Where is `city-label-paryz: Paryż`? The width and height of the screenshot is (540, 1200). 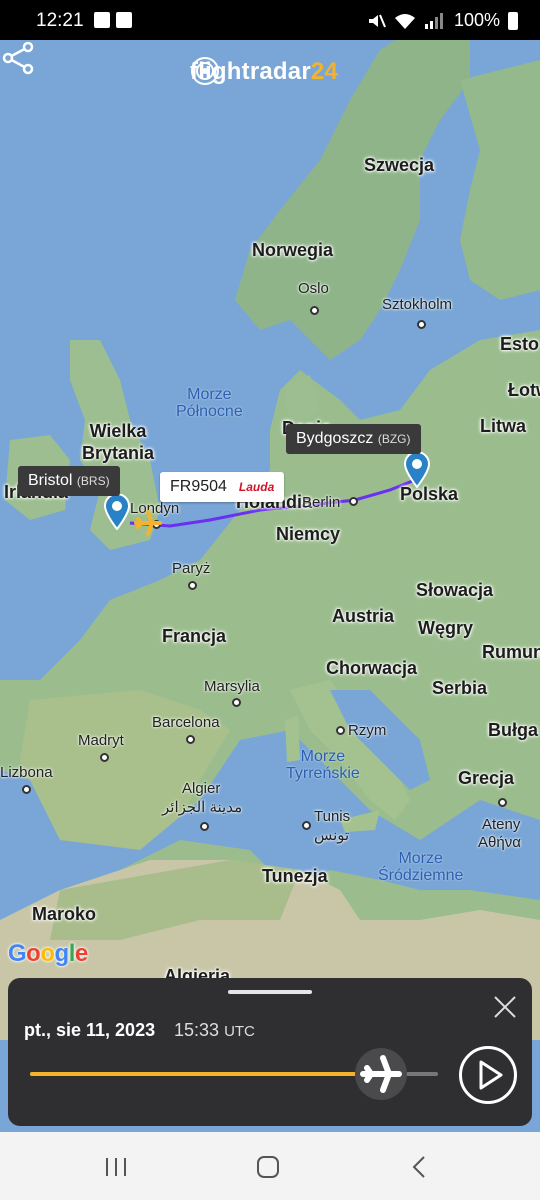 city-label-paryz: Paryż is located at coordinates (191, 568).